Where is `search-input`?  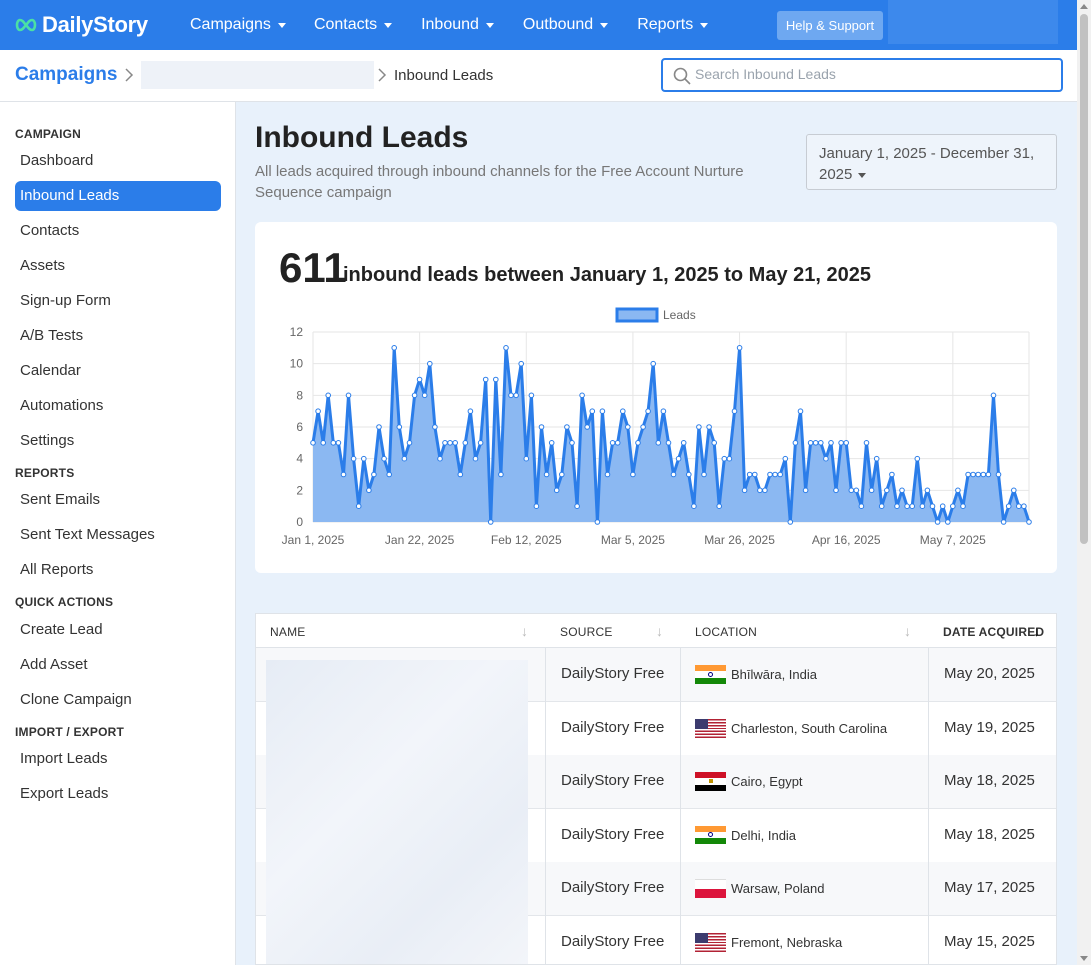
search-input is located at coordinates (870, 74).